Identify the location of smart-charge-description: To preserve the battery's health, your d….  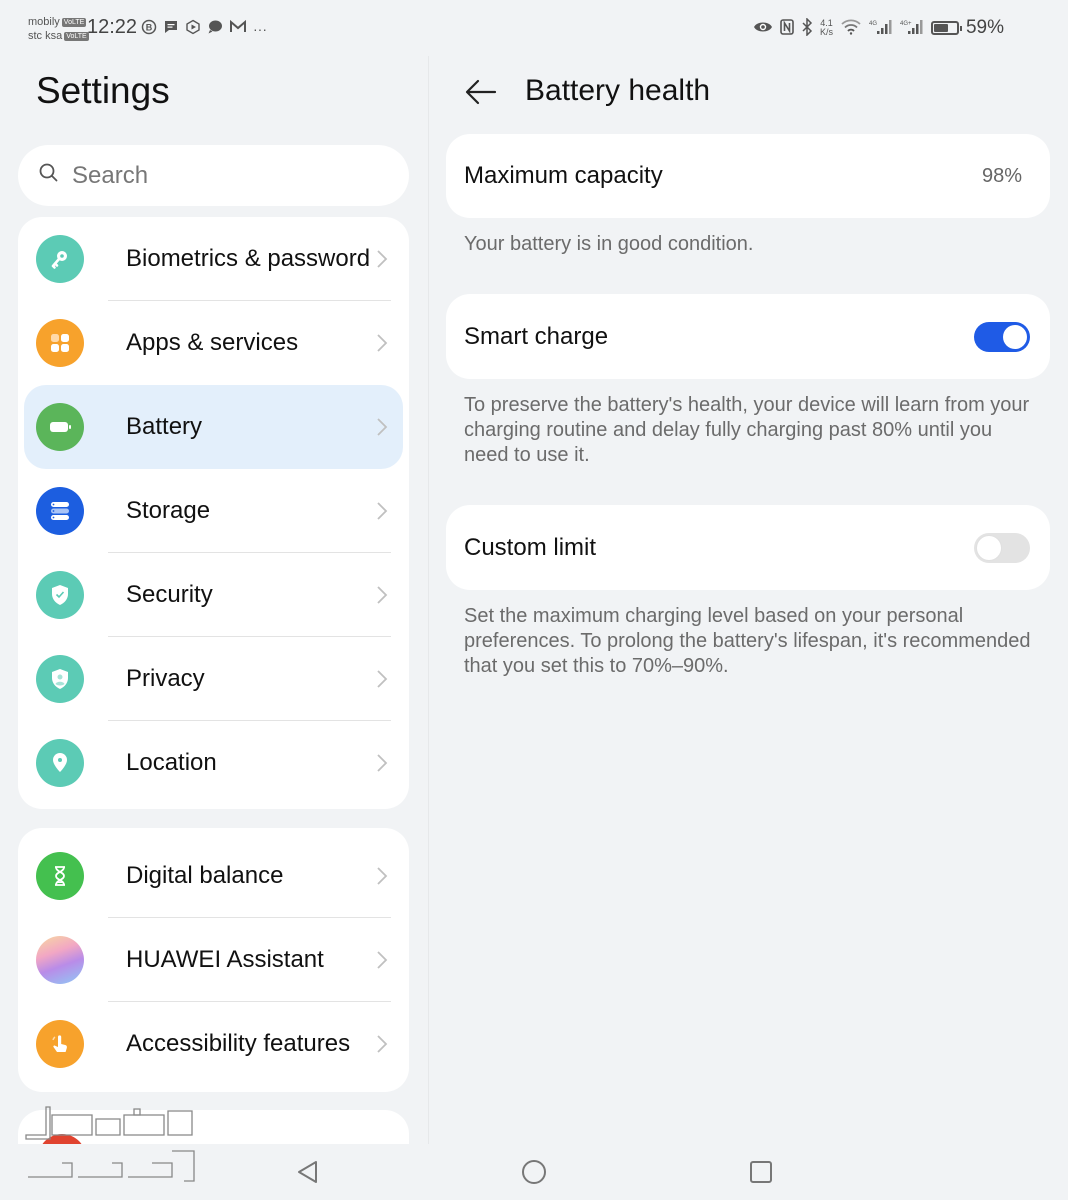
(747, 430).